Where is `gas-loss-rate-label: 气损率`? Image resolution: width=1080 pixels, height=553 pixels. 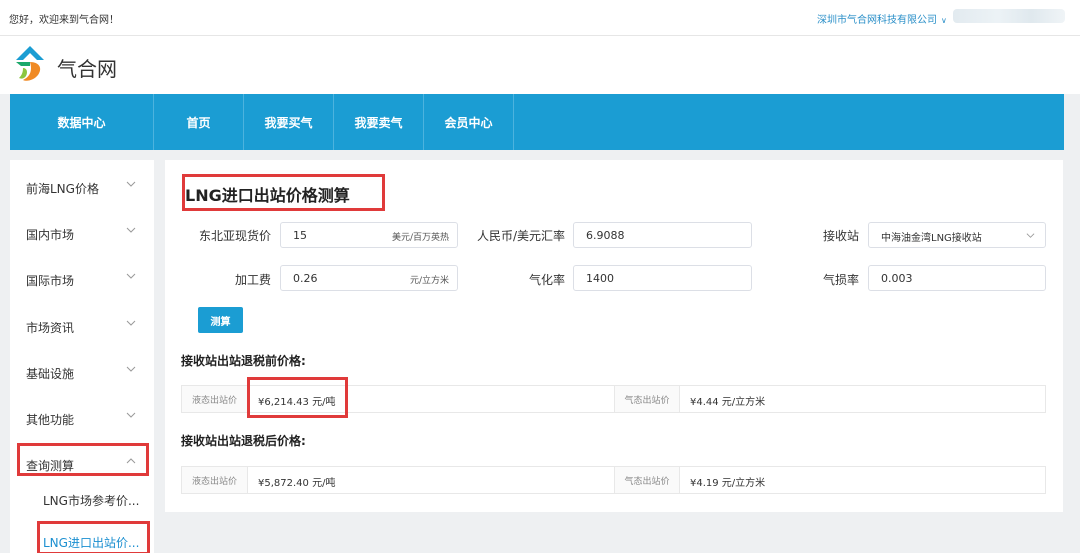 gas-loss-rate-label: 气损率 is located at coordinates (840, 280).